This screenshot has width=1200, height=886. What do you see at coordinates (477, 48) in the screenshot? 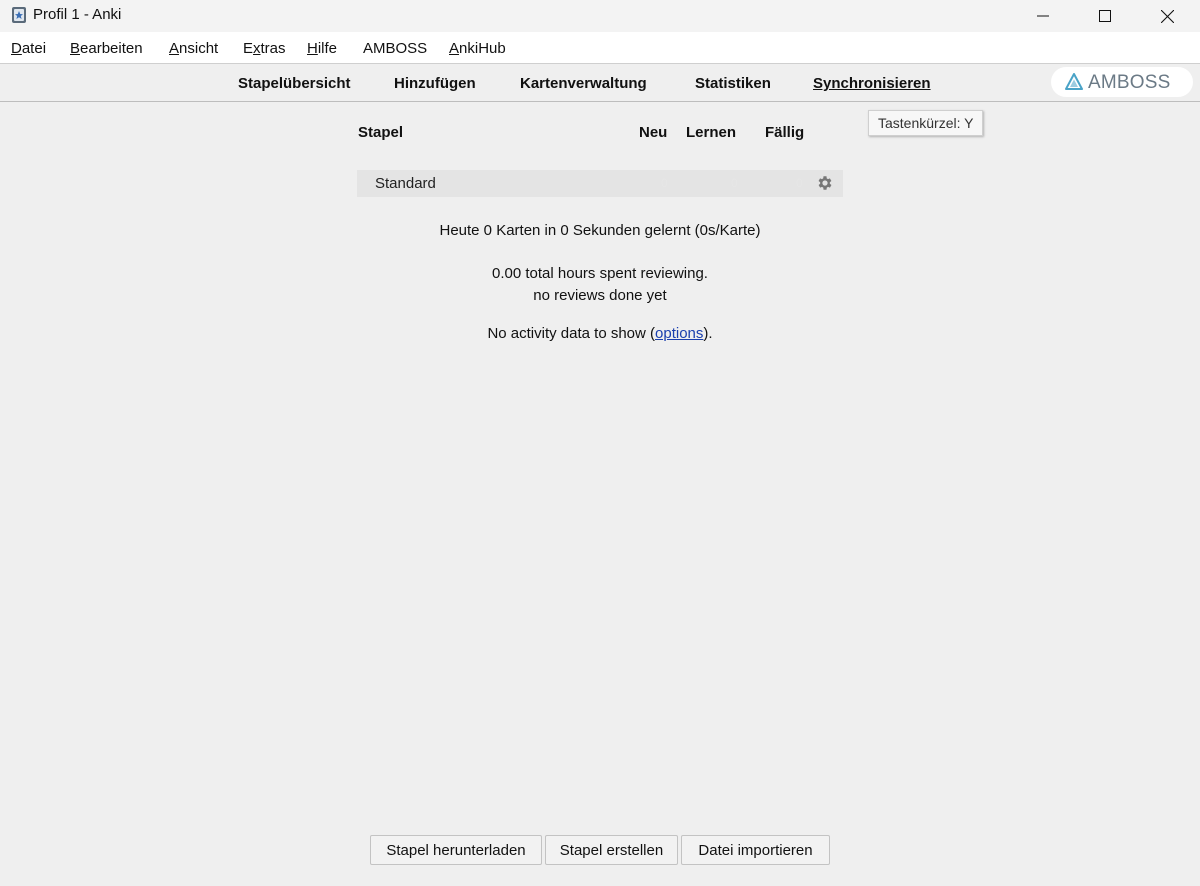
I see `menu-ankihub: AnkiHub` at bounding box center [477, 48].